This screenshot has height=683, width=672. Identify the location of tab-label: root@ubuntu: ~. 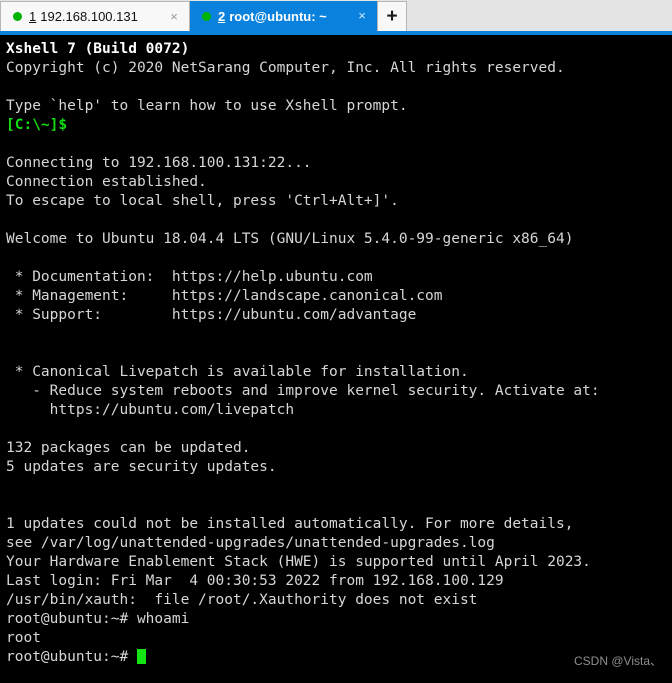
(278, 16).